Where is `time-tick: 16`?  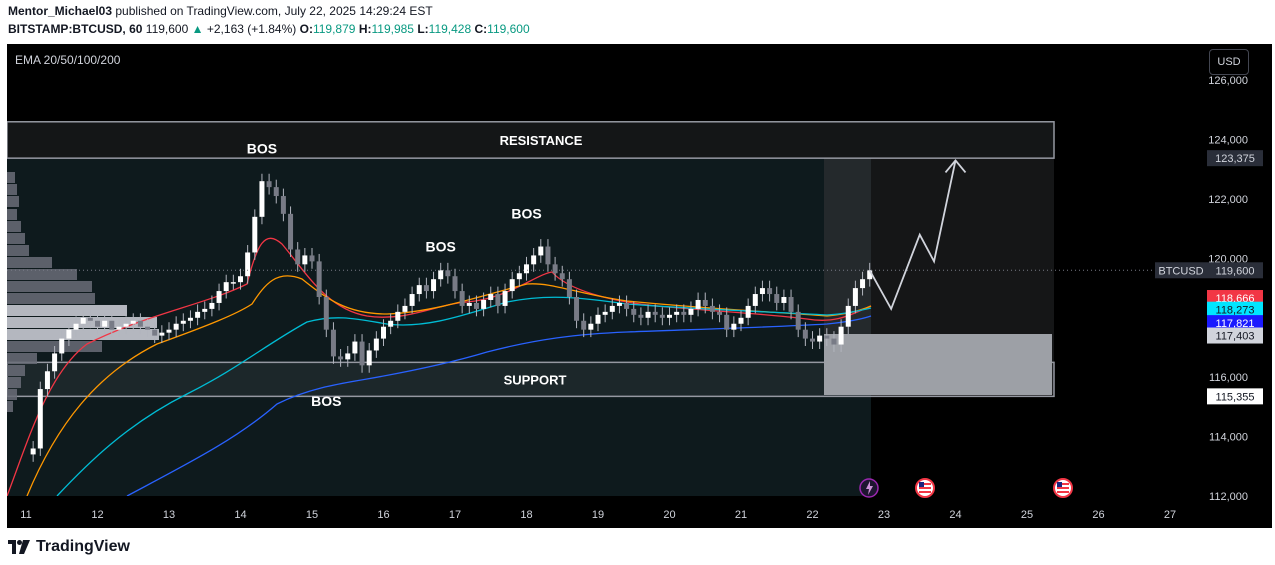
time-tick: 16 is located at coordinates (383, 515).